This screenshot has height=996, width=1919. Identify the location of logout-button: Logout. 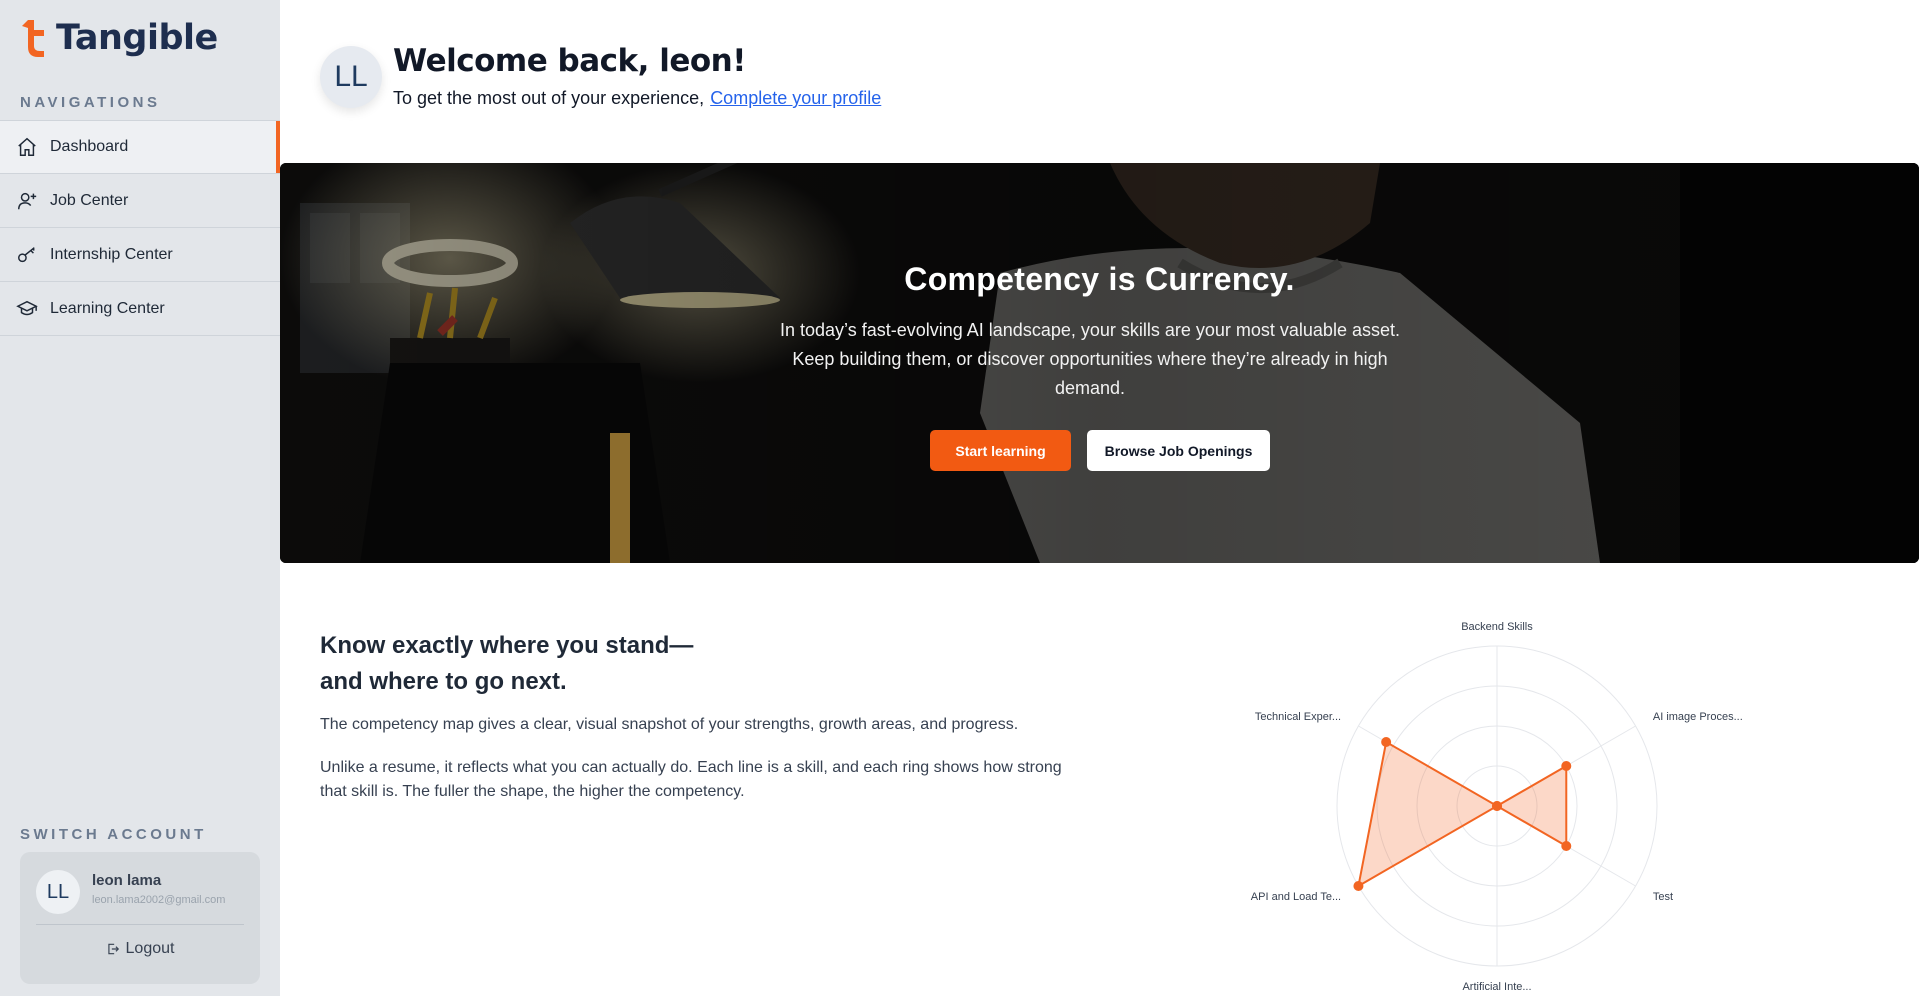
(140, 949).